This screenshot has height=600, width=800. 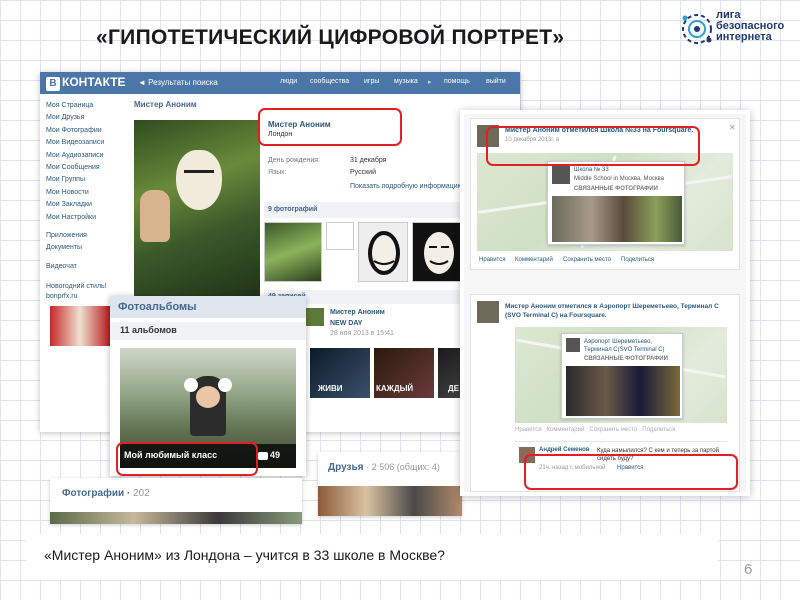 What do you see at coordinates (86, 180) in the screenshot?
I see `sidebar-item-groups: Мои Группы` at bounding box center [86, 180].